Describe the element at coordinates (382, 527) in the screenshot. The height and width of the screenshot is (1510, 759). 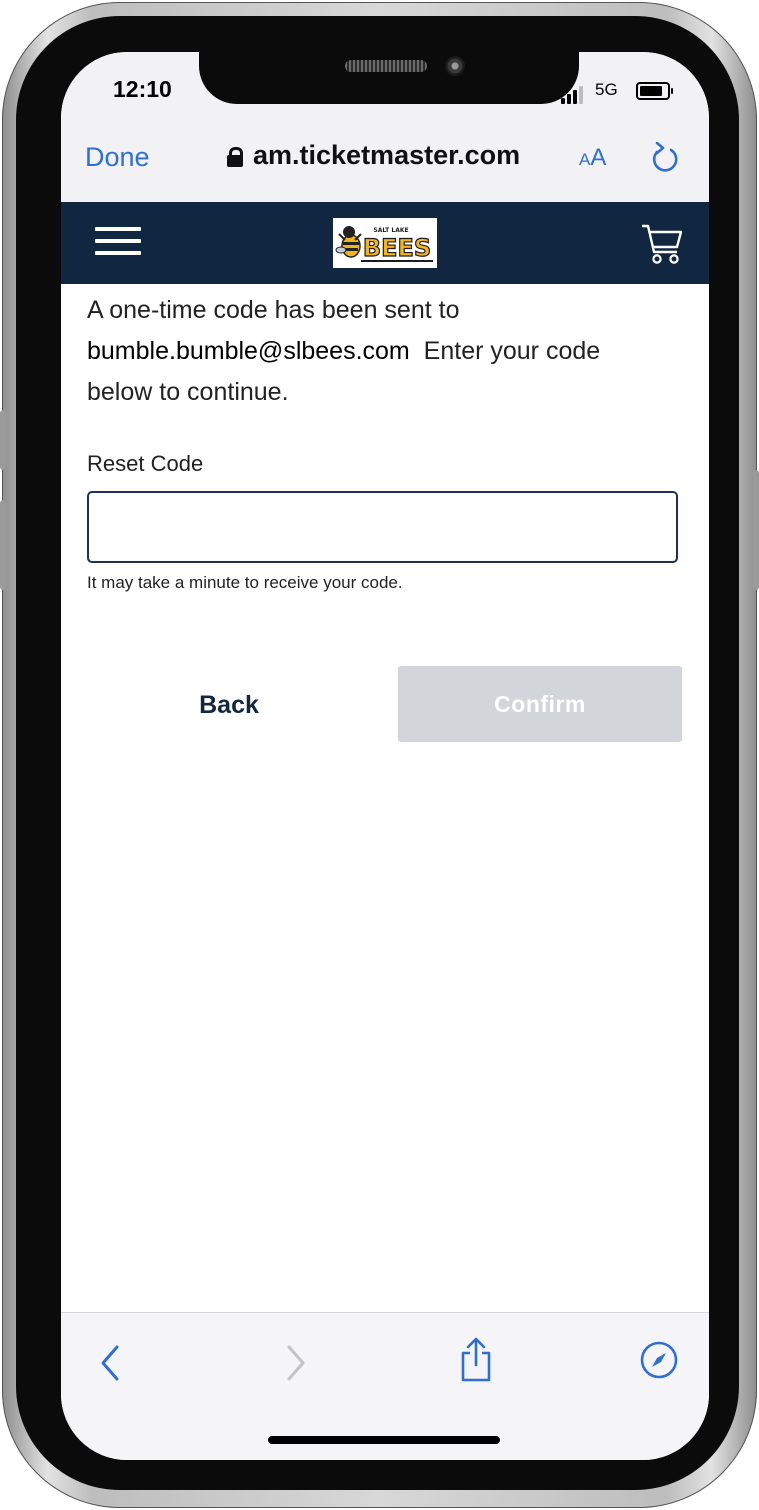
I see `reset-code-input` at that location.